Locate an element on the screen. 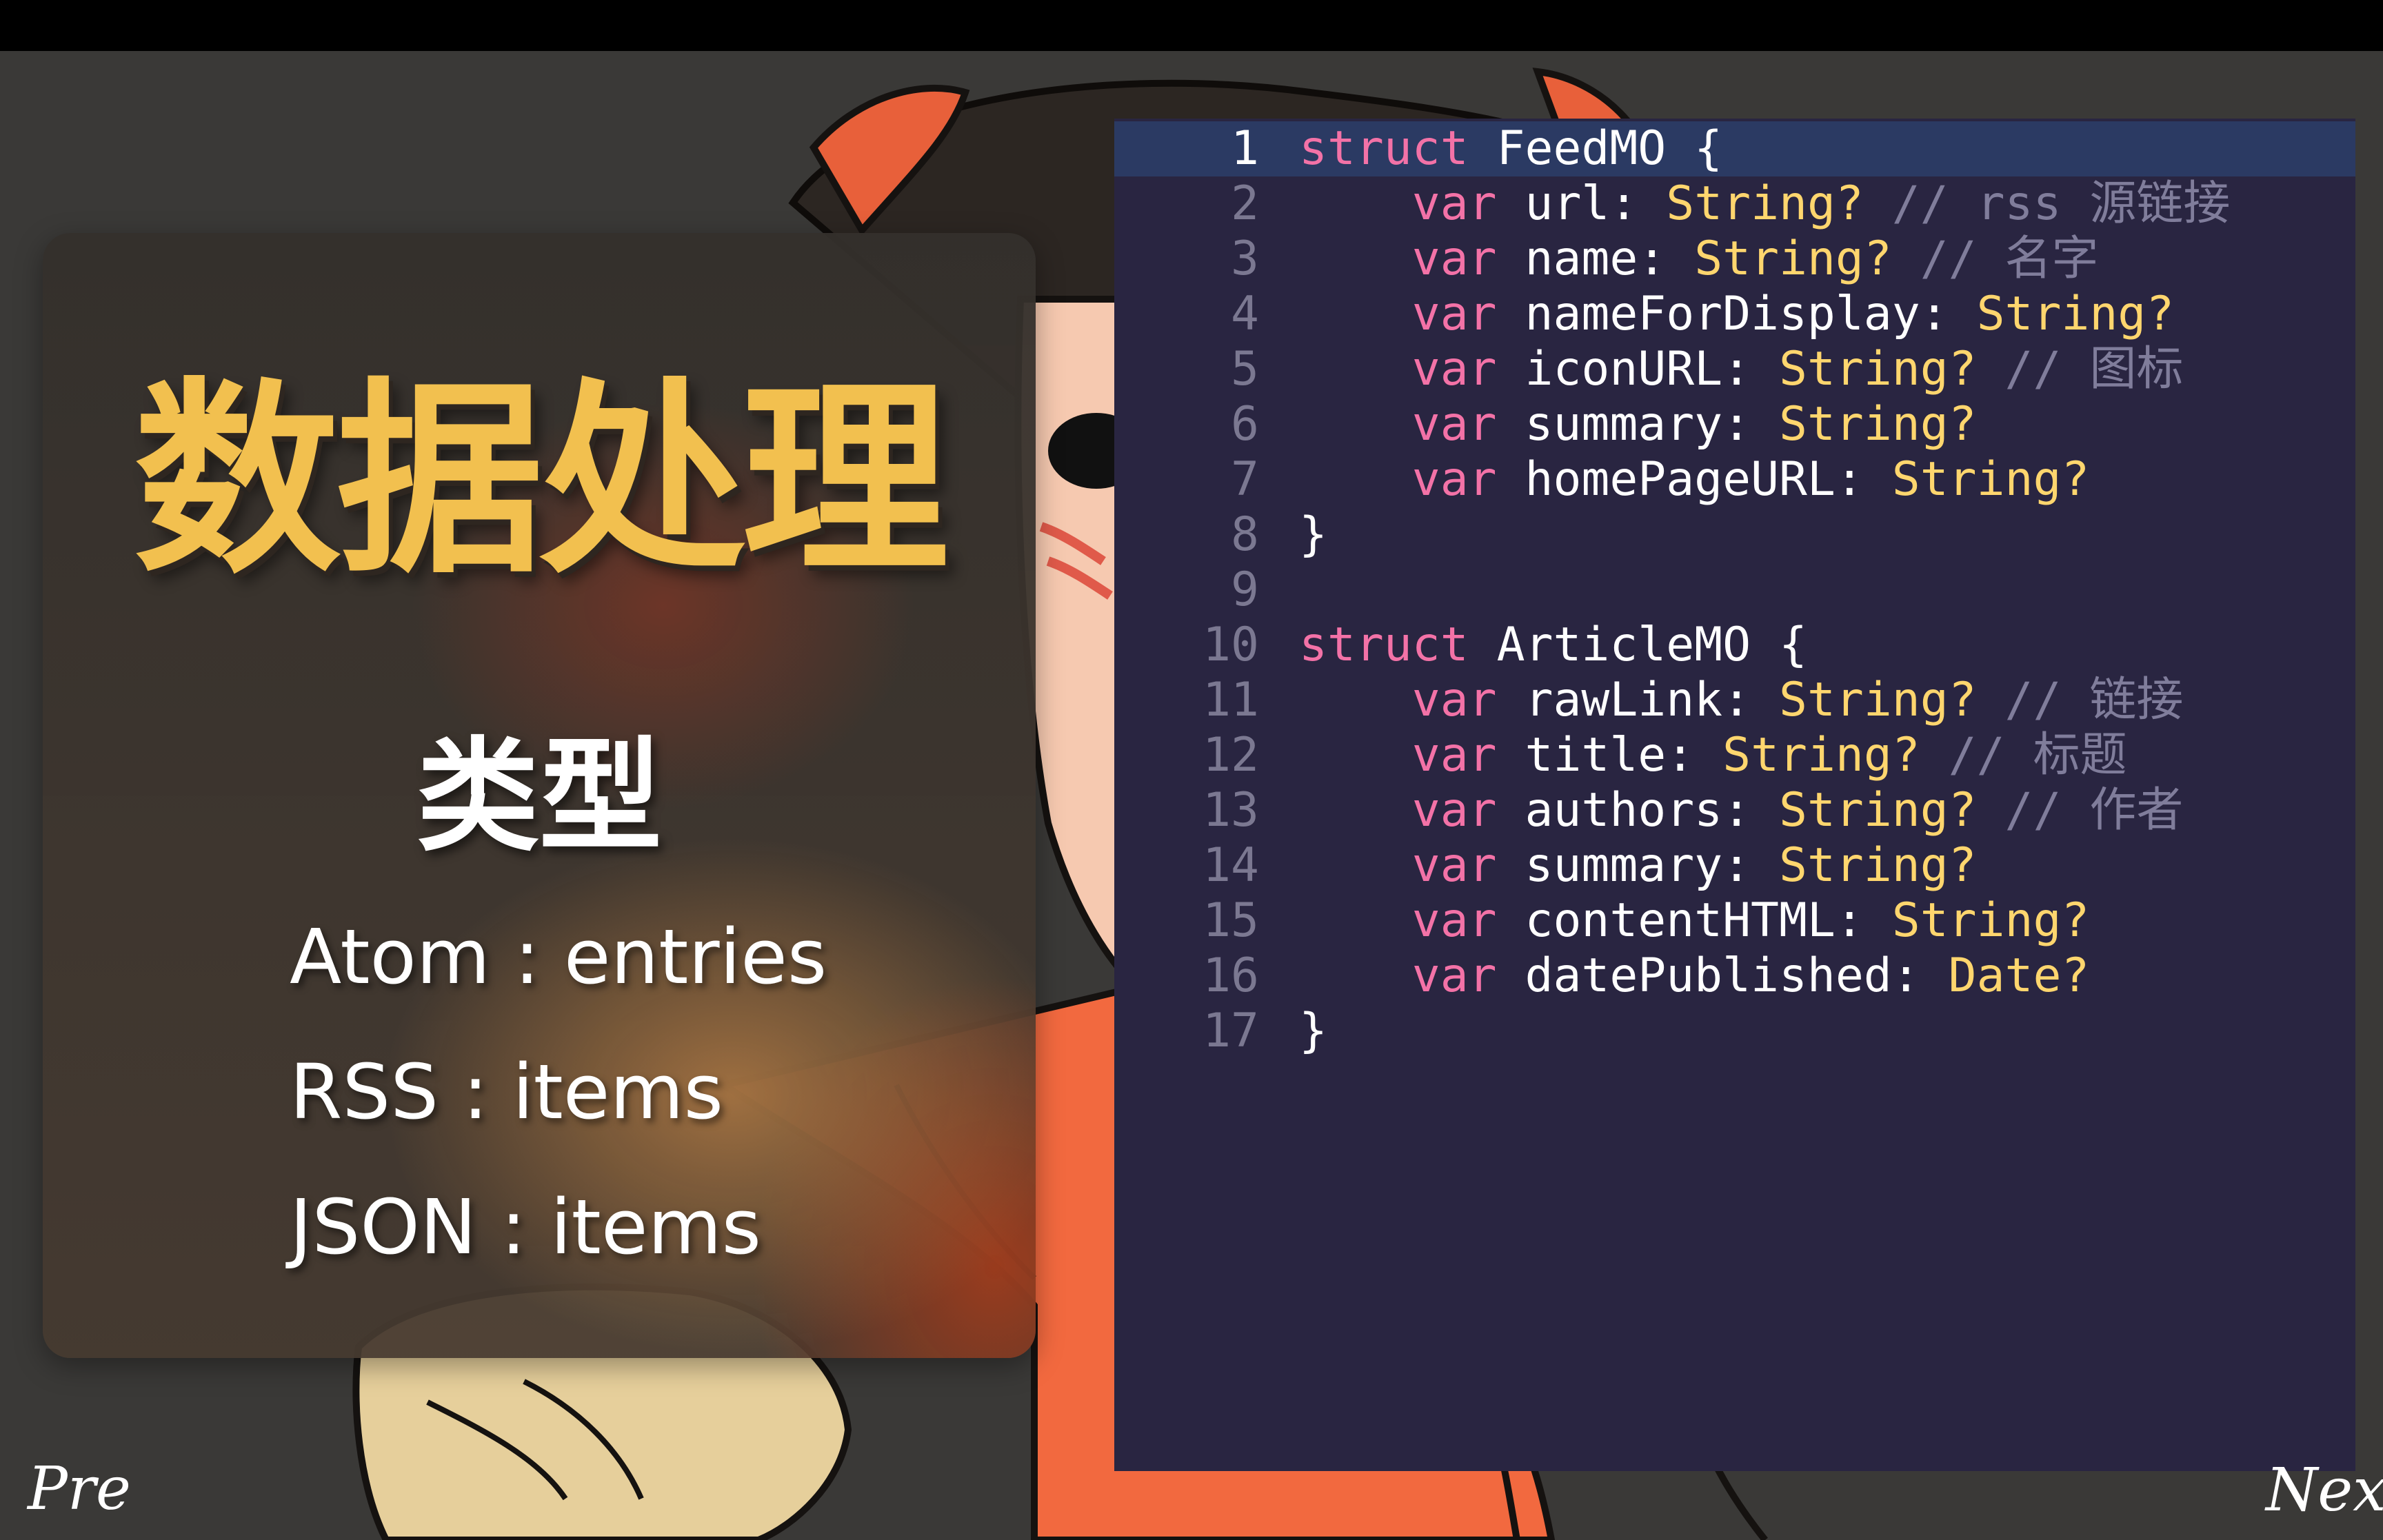  code-line: 7 var homePageURL: String? is located at coordinates (1734, 480).